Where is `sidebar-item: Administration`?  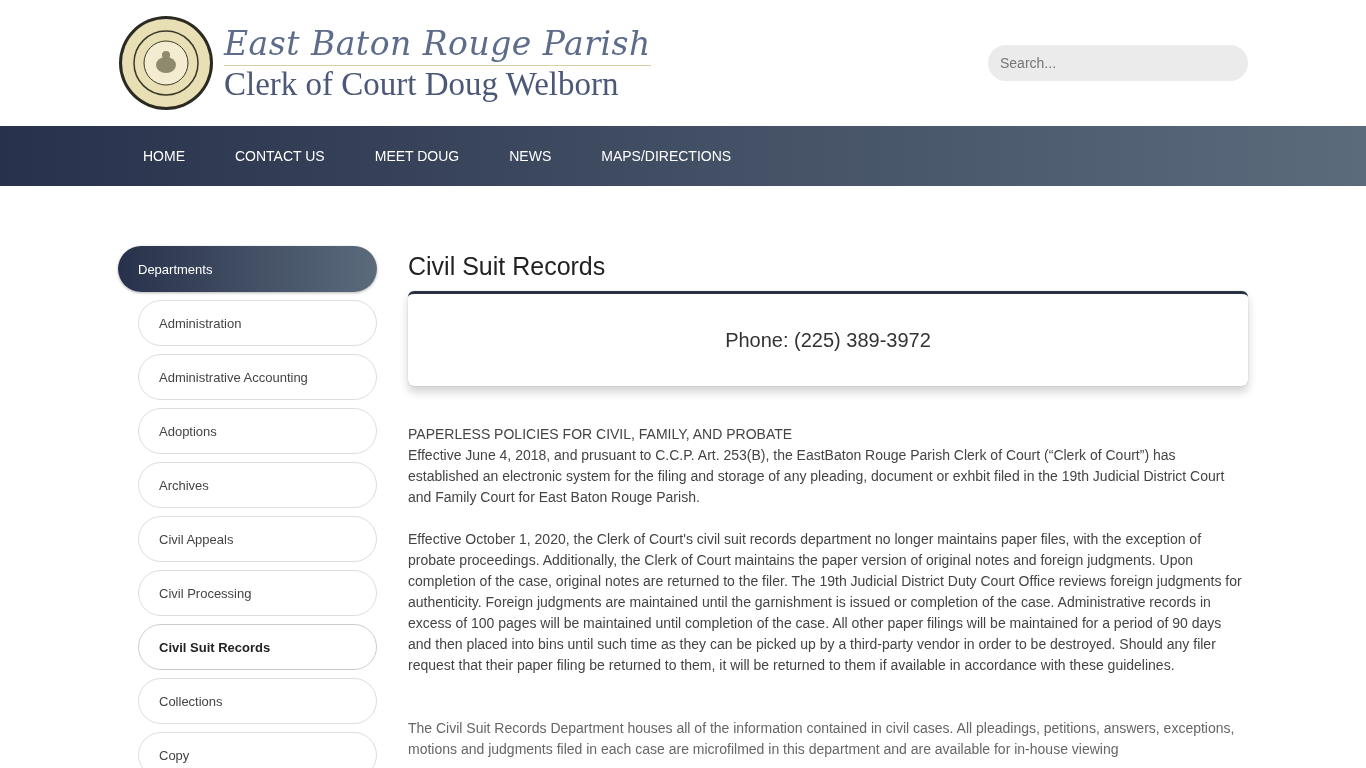
sidebar-item: Administration is located at coordinates (257, 323).